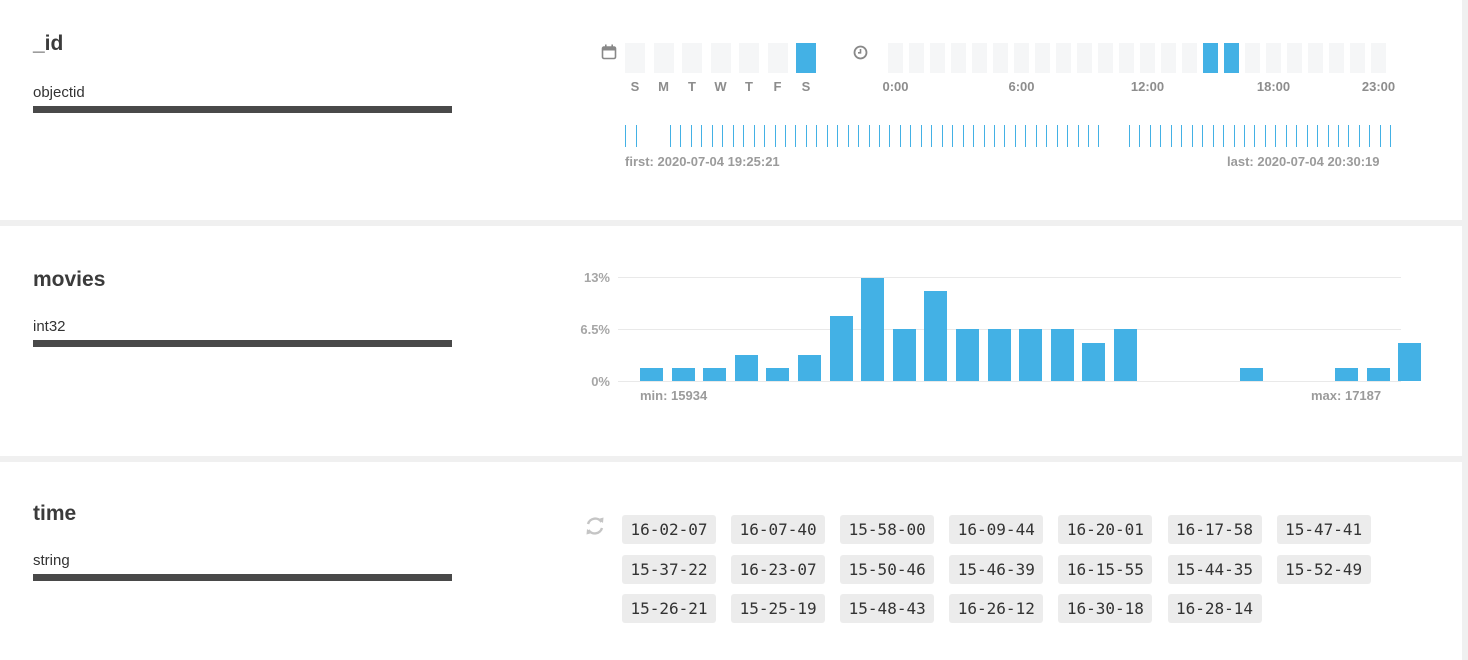 This screenshot has height=660, width=1468. What do you see at coordinates (1214, 529) in the screenshot?
I see `value-chip: 16-17-58` at bounding box center [1214, 529].